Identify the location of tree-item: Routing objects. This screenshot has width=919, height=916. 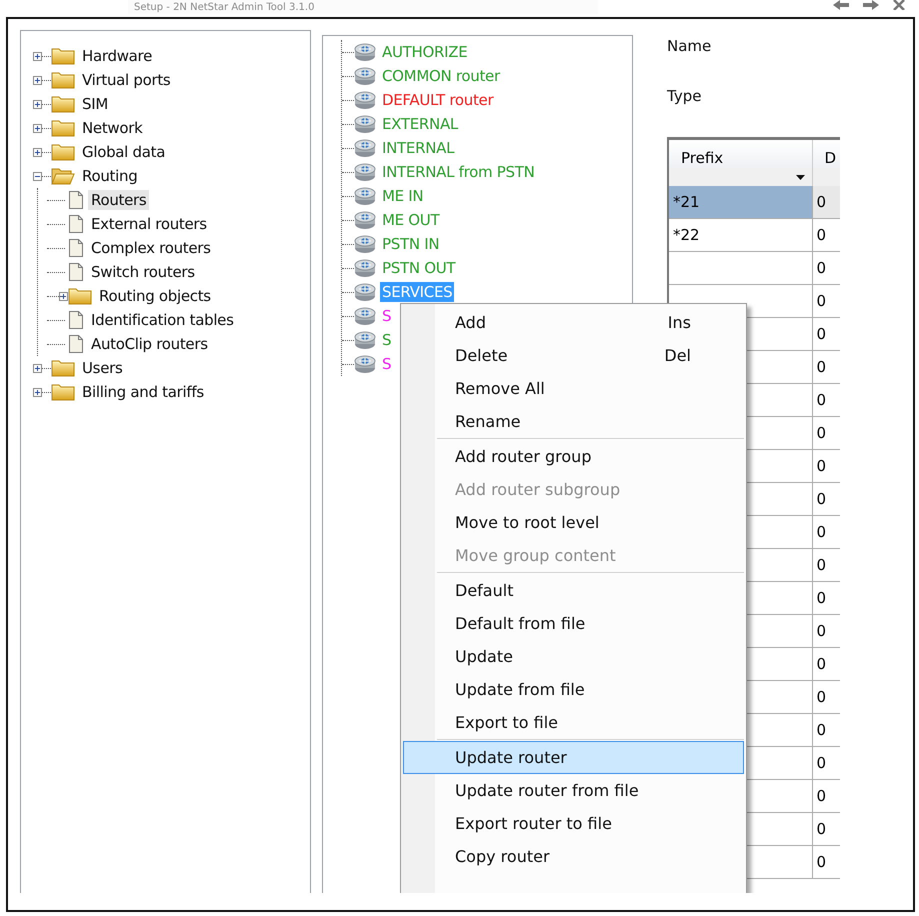
(155, 296).